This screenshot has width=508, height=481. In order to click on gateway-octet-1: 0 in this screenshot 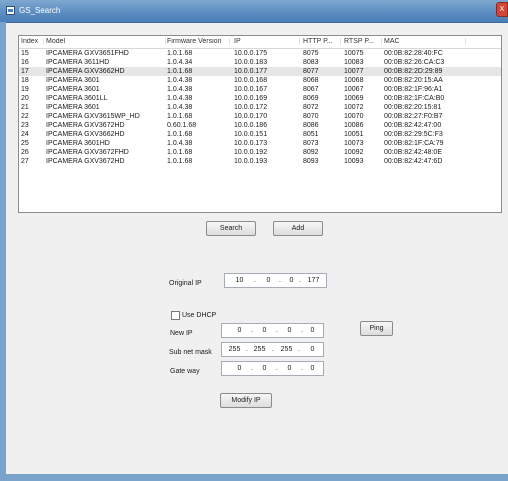, I will do `click(239, 368)`.